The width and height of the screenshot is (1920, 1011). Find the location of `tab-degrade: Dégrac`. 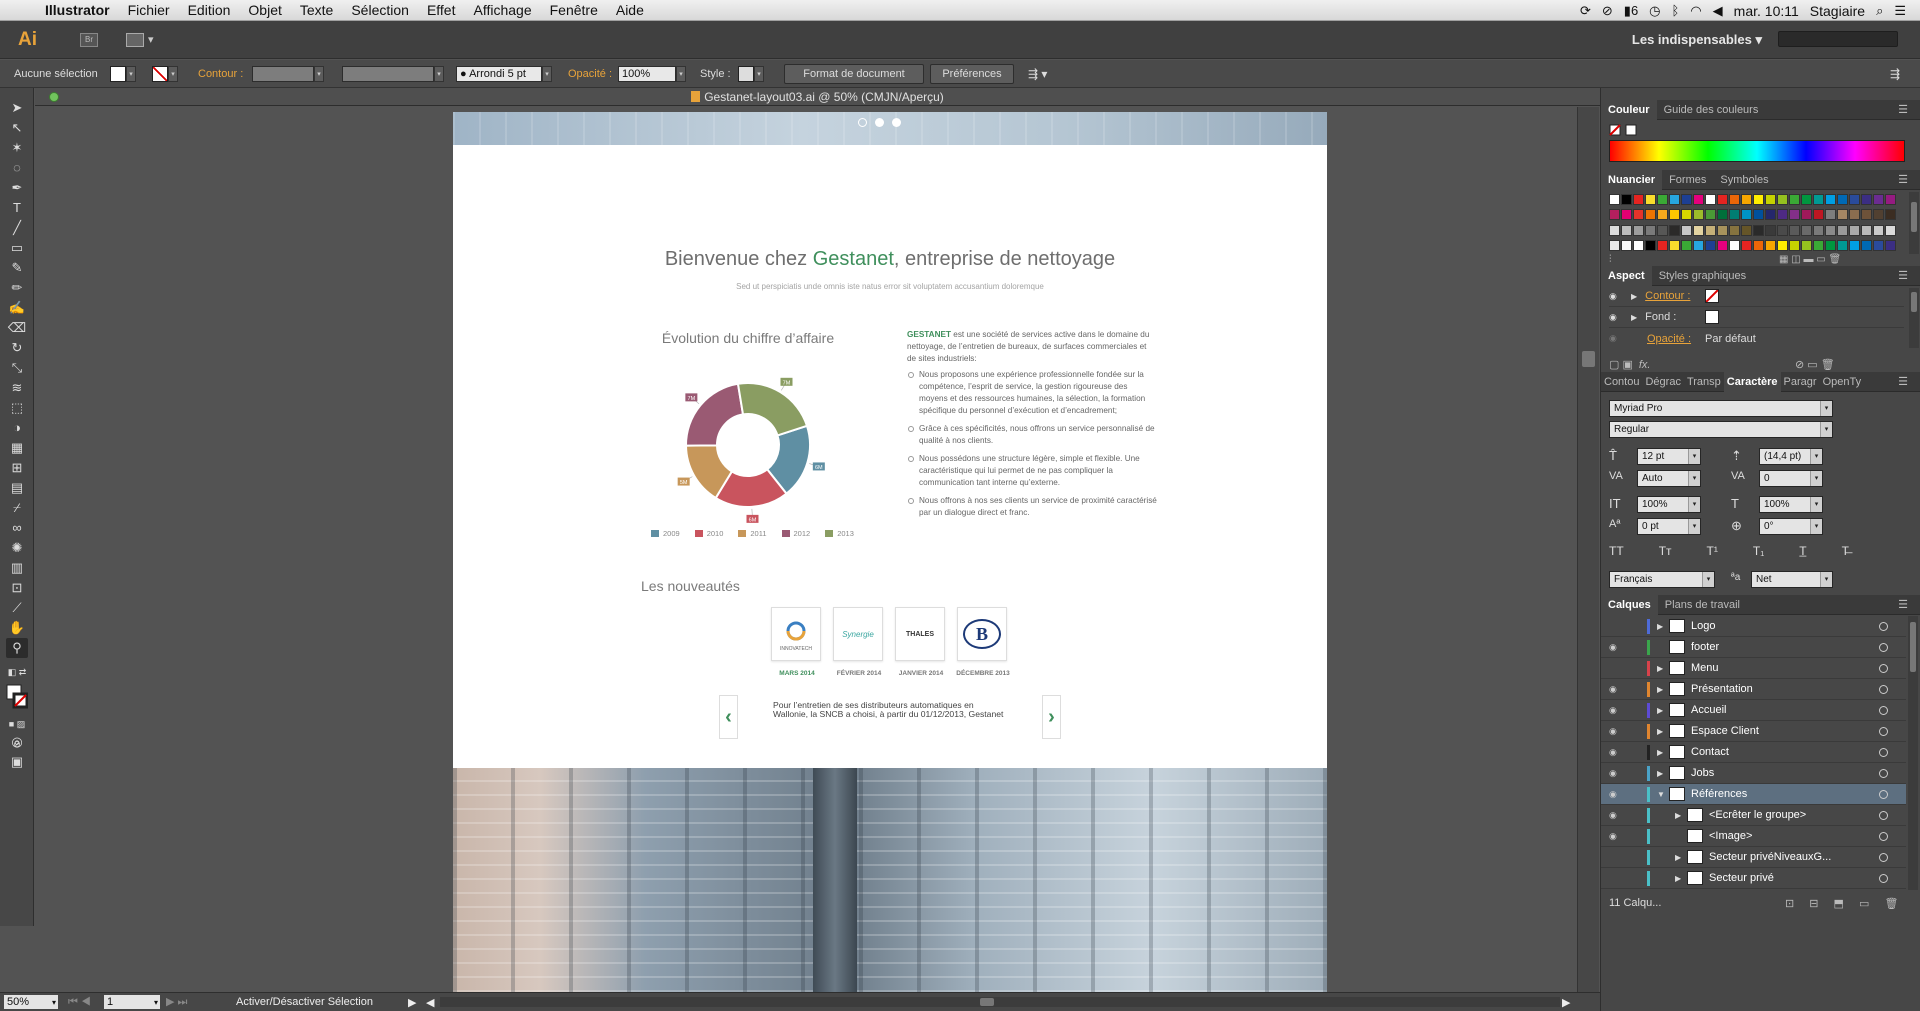

tab-degrade: Dégrac is located at coordinates (1662, 382).